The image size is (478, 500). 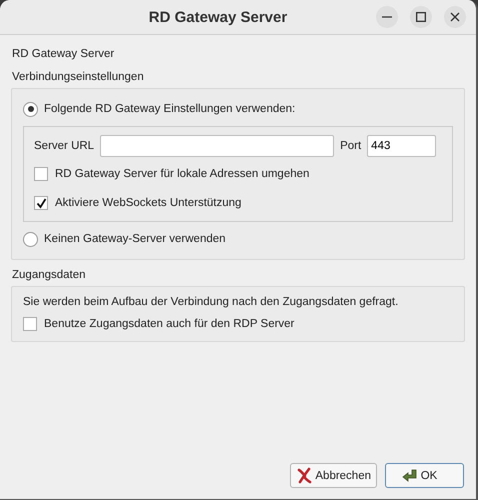 What do you see at coordinates (304, 475) in the screenshot?
I see `cross-icon` at bounding box center [304, 475].